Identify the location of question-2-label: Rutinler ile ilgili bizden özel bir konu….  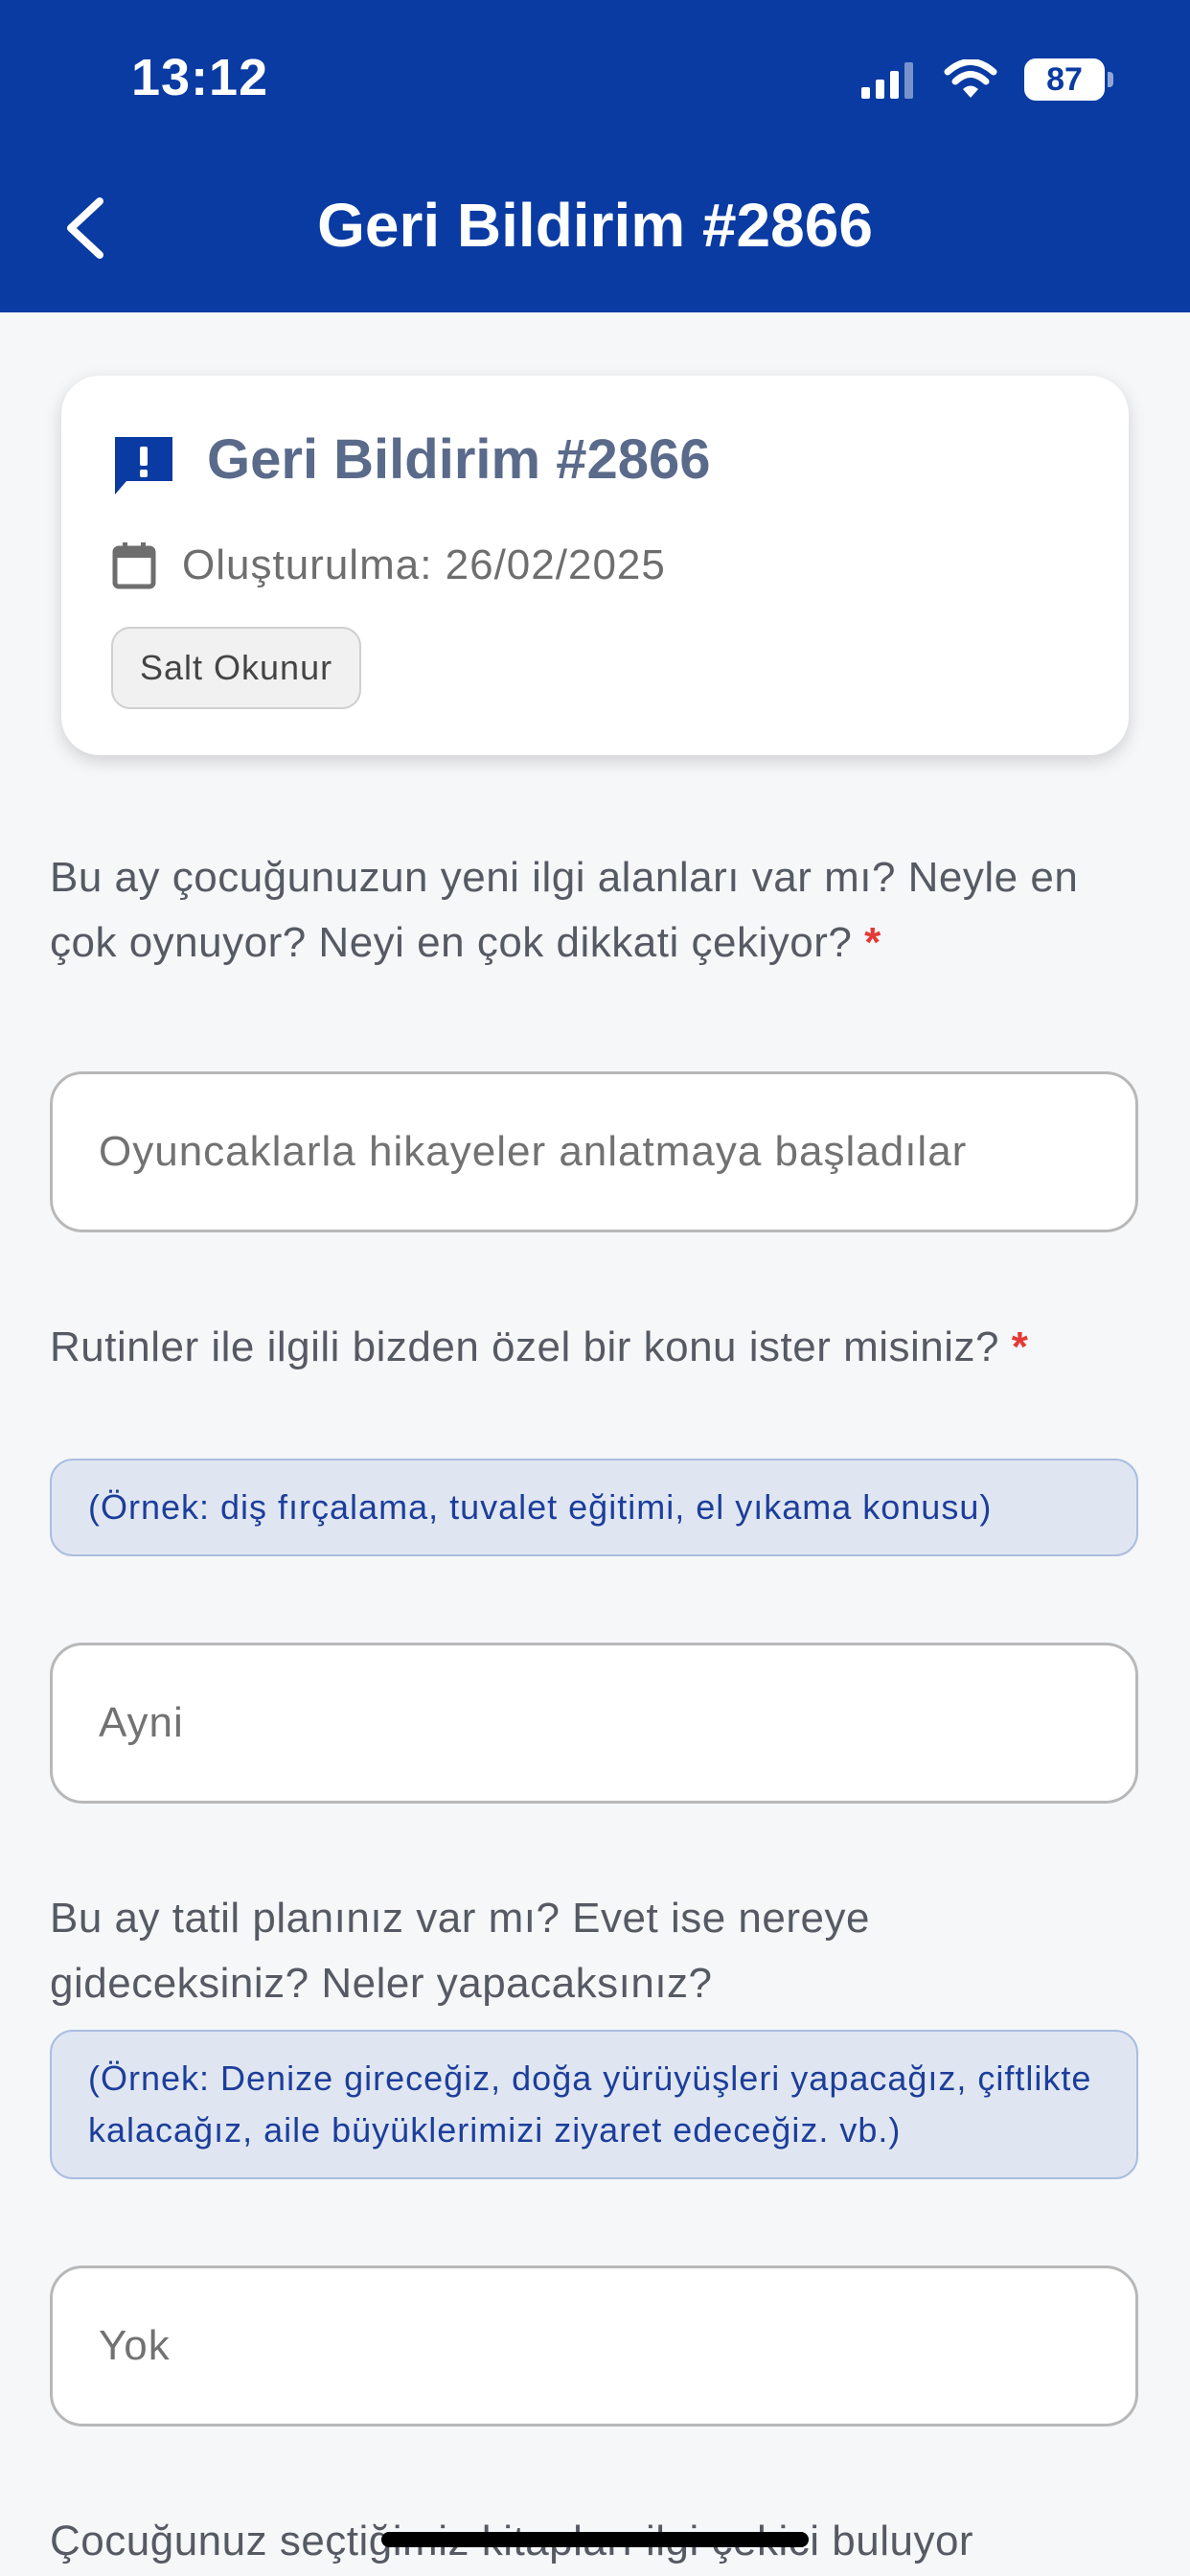
(587, 1347).